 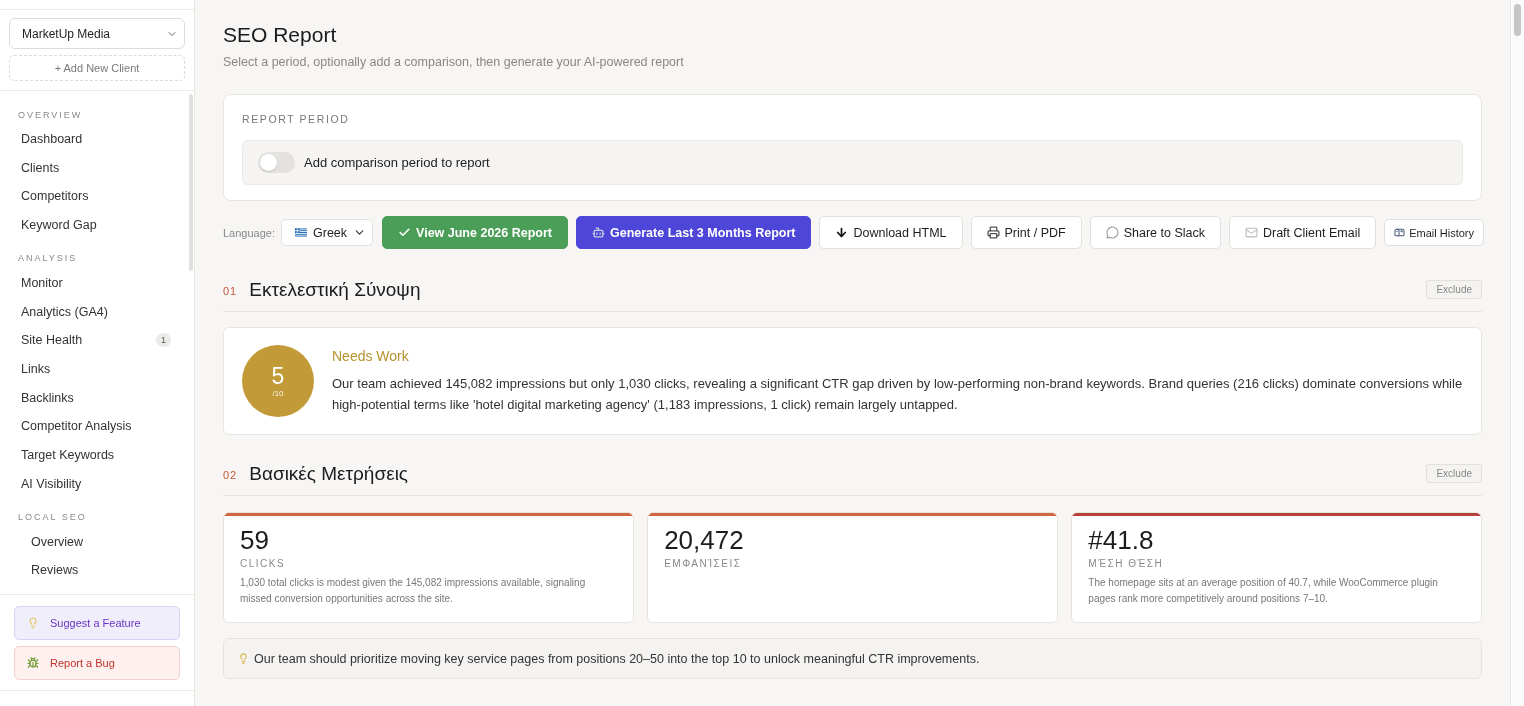 I want to click on score-scale: /10, so click(x=278, y=393).